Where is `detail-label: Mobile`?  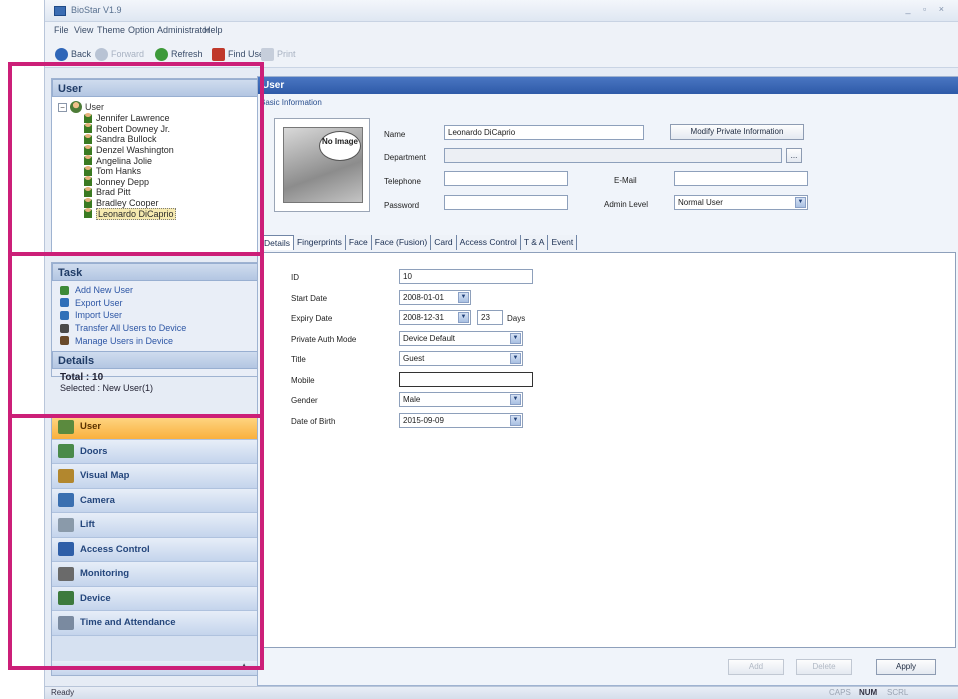 detail-label: Mobile is located at coordinates (303, 380).